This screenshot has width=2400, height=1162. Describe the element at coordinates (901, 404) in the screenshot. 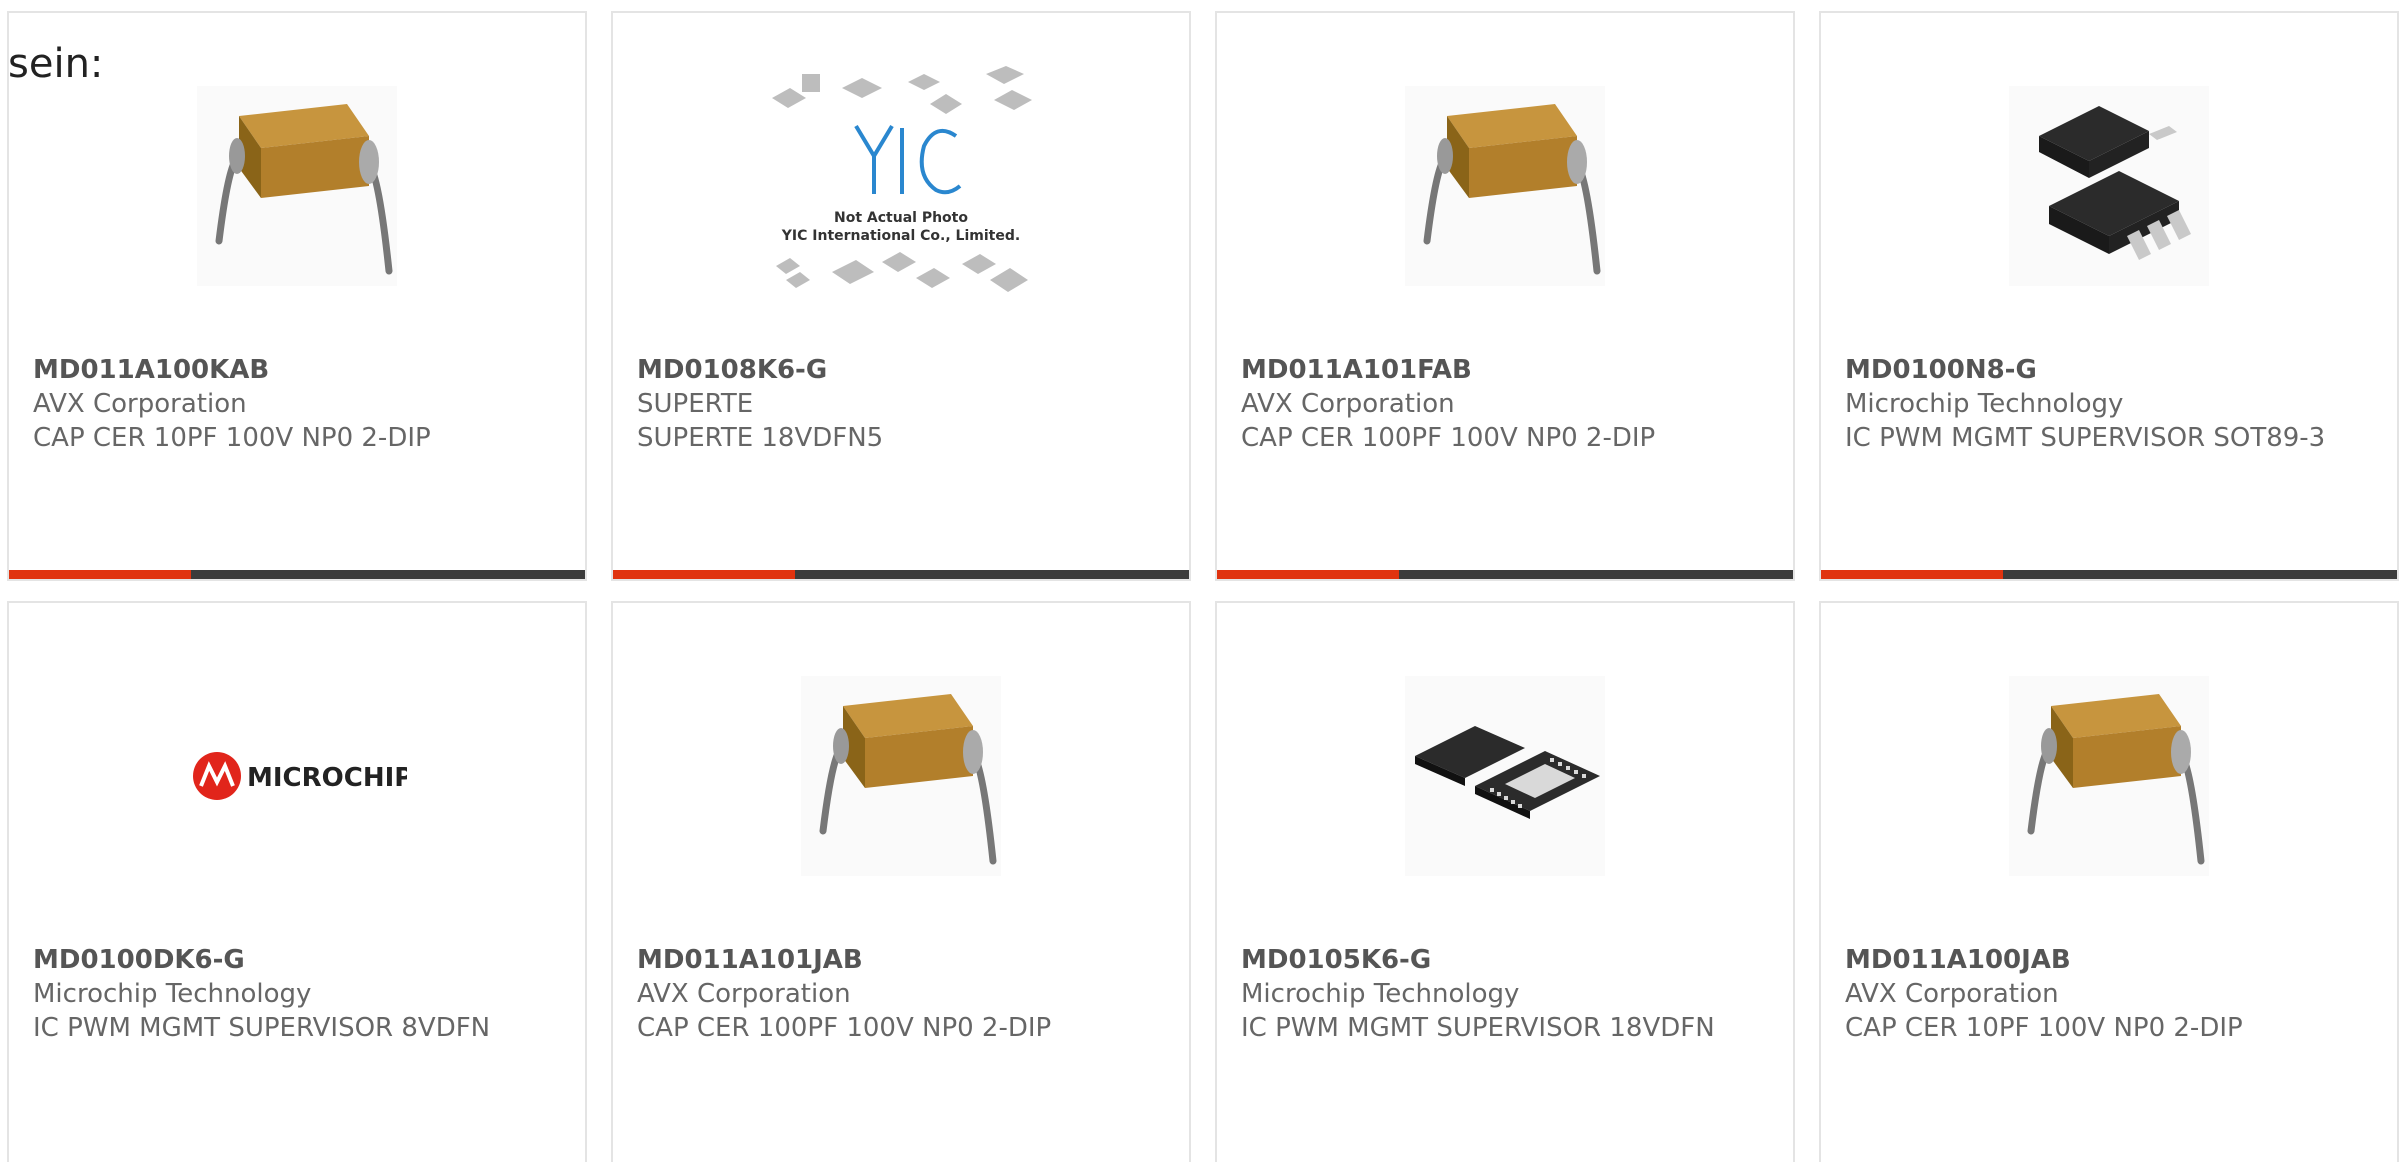

I see `product-info: MD0108K6-G SUPERTE SUPERTE 18VDFN5` at that location.